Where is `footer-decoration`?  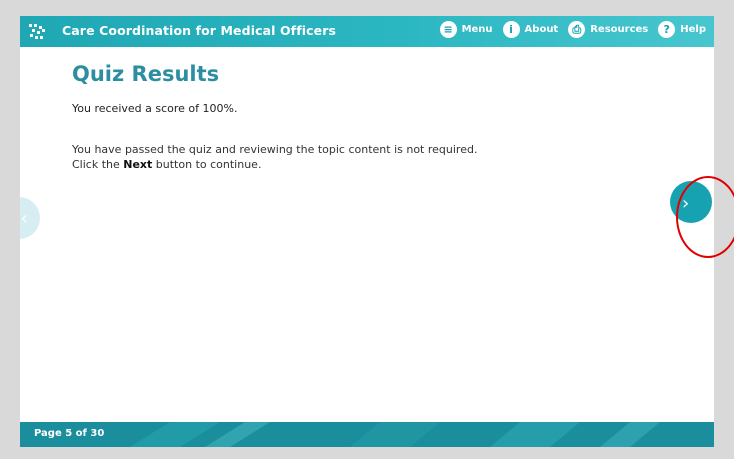 footer-decoration is located at coordinates (395, 434).